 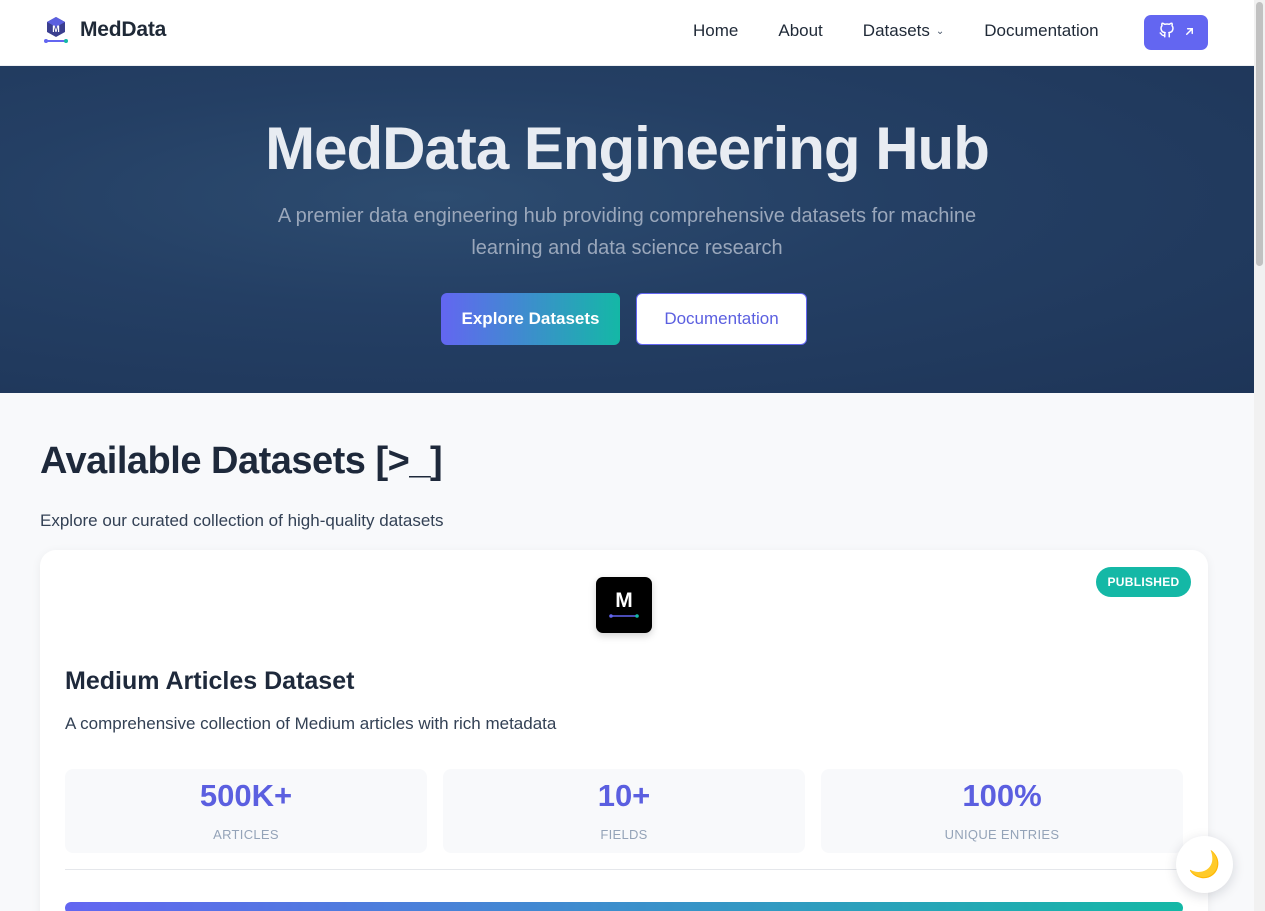 I want to click on github-icon, so click(x=1167, y=32).